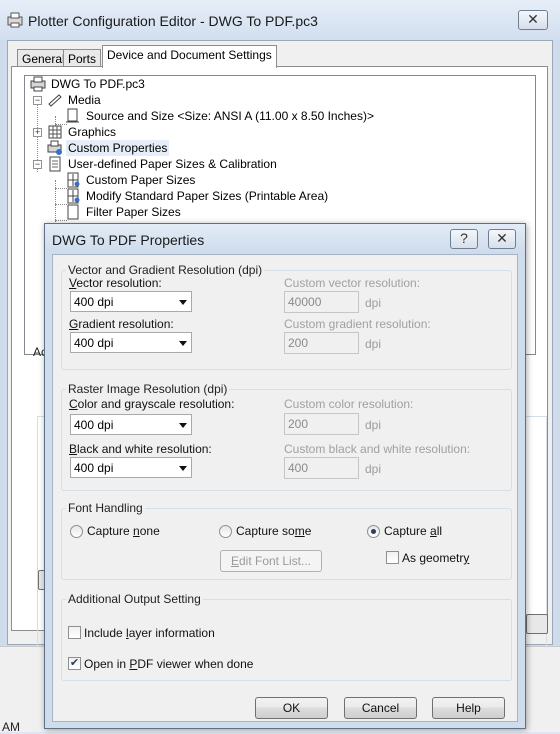 The image size is (560, 734). I want to click on custom-vector-input: 40000, so click(321, 302).